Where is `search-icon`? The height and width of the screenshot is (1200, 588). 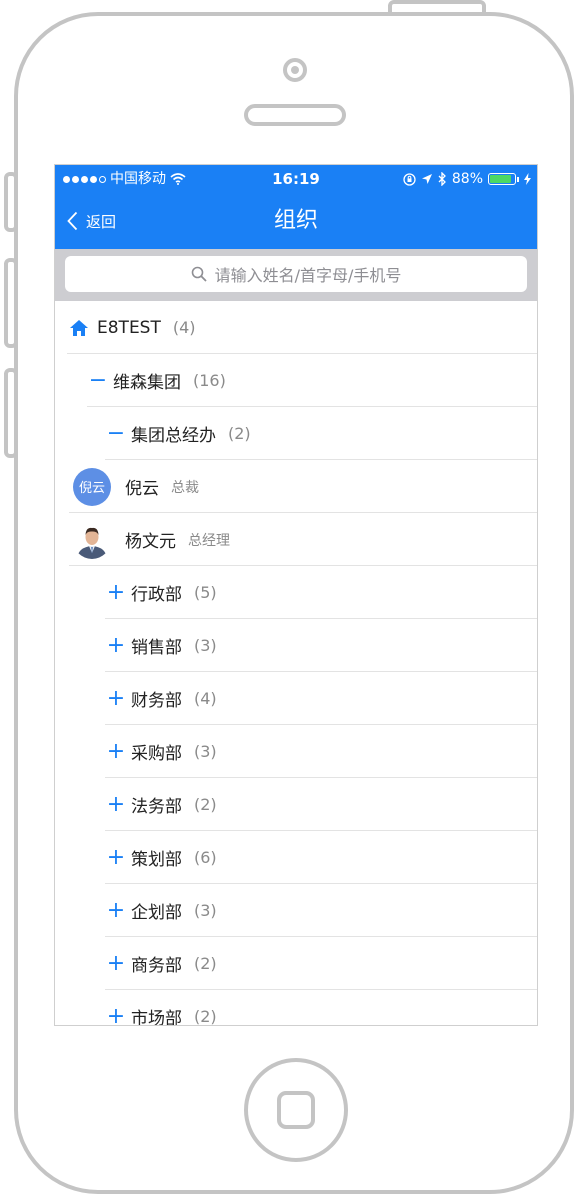
search-icon is located at coordinates (199, 274).